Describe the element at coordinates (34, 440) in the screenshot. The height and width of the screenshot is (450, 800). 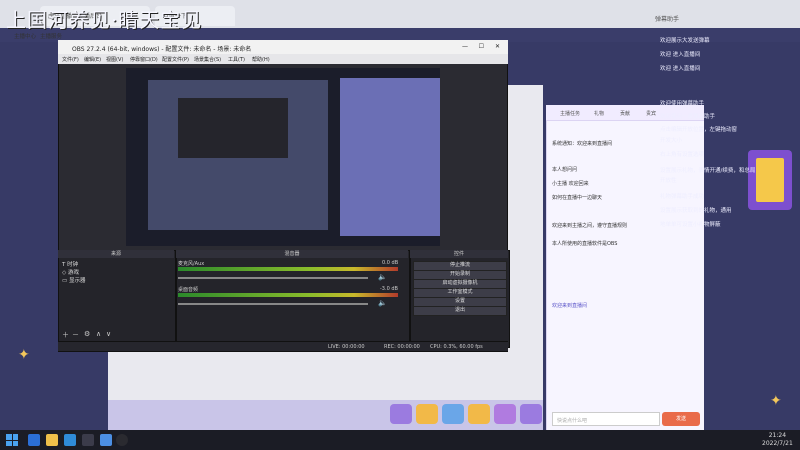
I see `search-icon` at that location.